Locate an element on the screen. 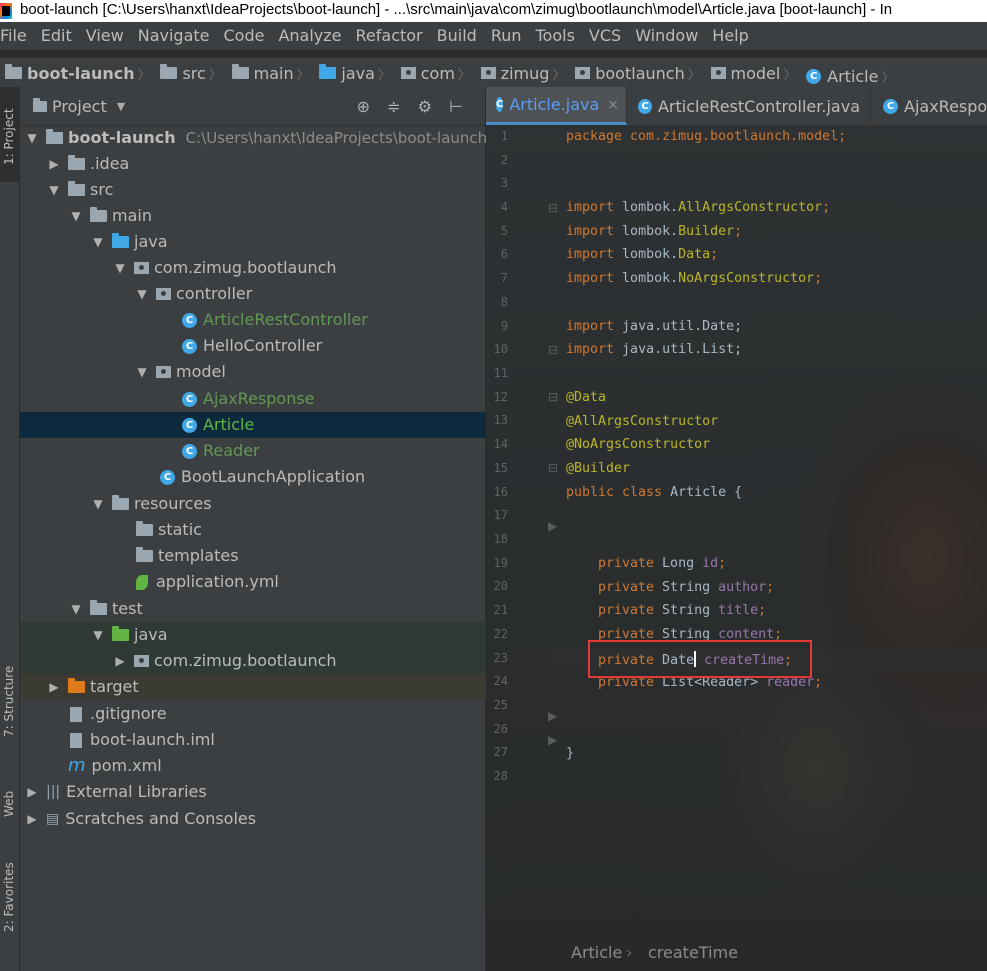 The width and height of the screenshot is (987, 971). tree-item-gitignore: .gitignore is located at coordinates (277, 714).